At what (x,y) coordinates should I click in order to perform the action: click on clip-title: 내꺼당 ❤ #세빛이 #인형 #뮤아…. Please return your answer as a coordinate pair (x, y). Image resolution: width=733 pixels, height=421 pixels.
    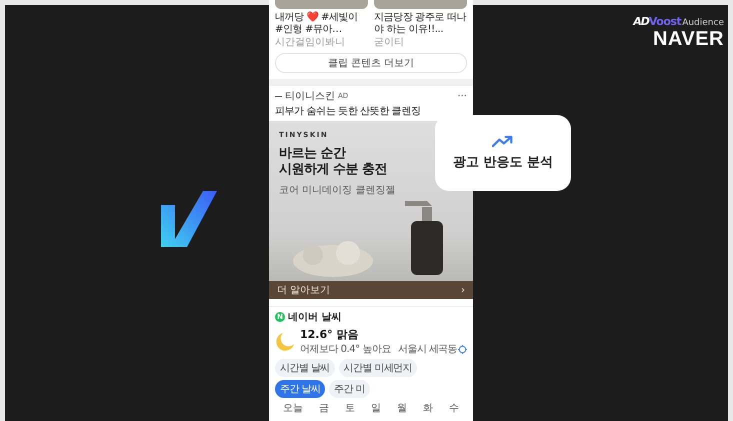
    Looking at the image, I should click on (321, 24).